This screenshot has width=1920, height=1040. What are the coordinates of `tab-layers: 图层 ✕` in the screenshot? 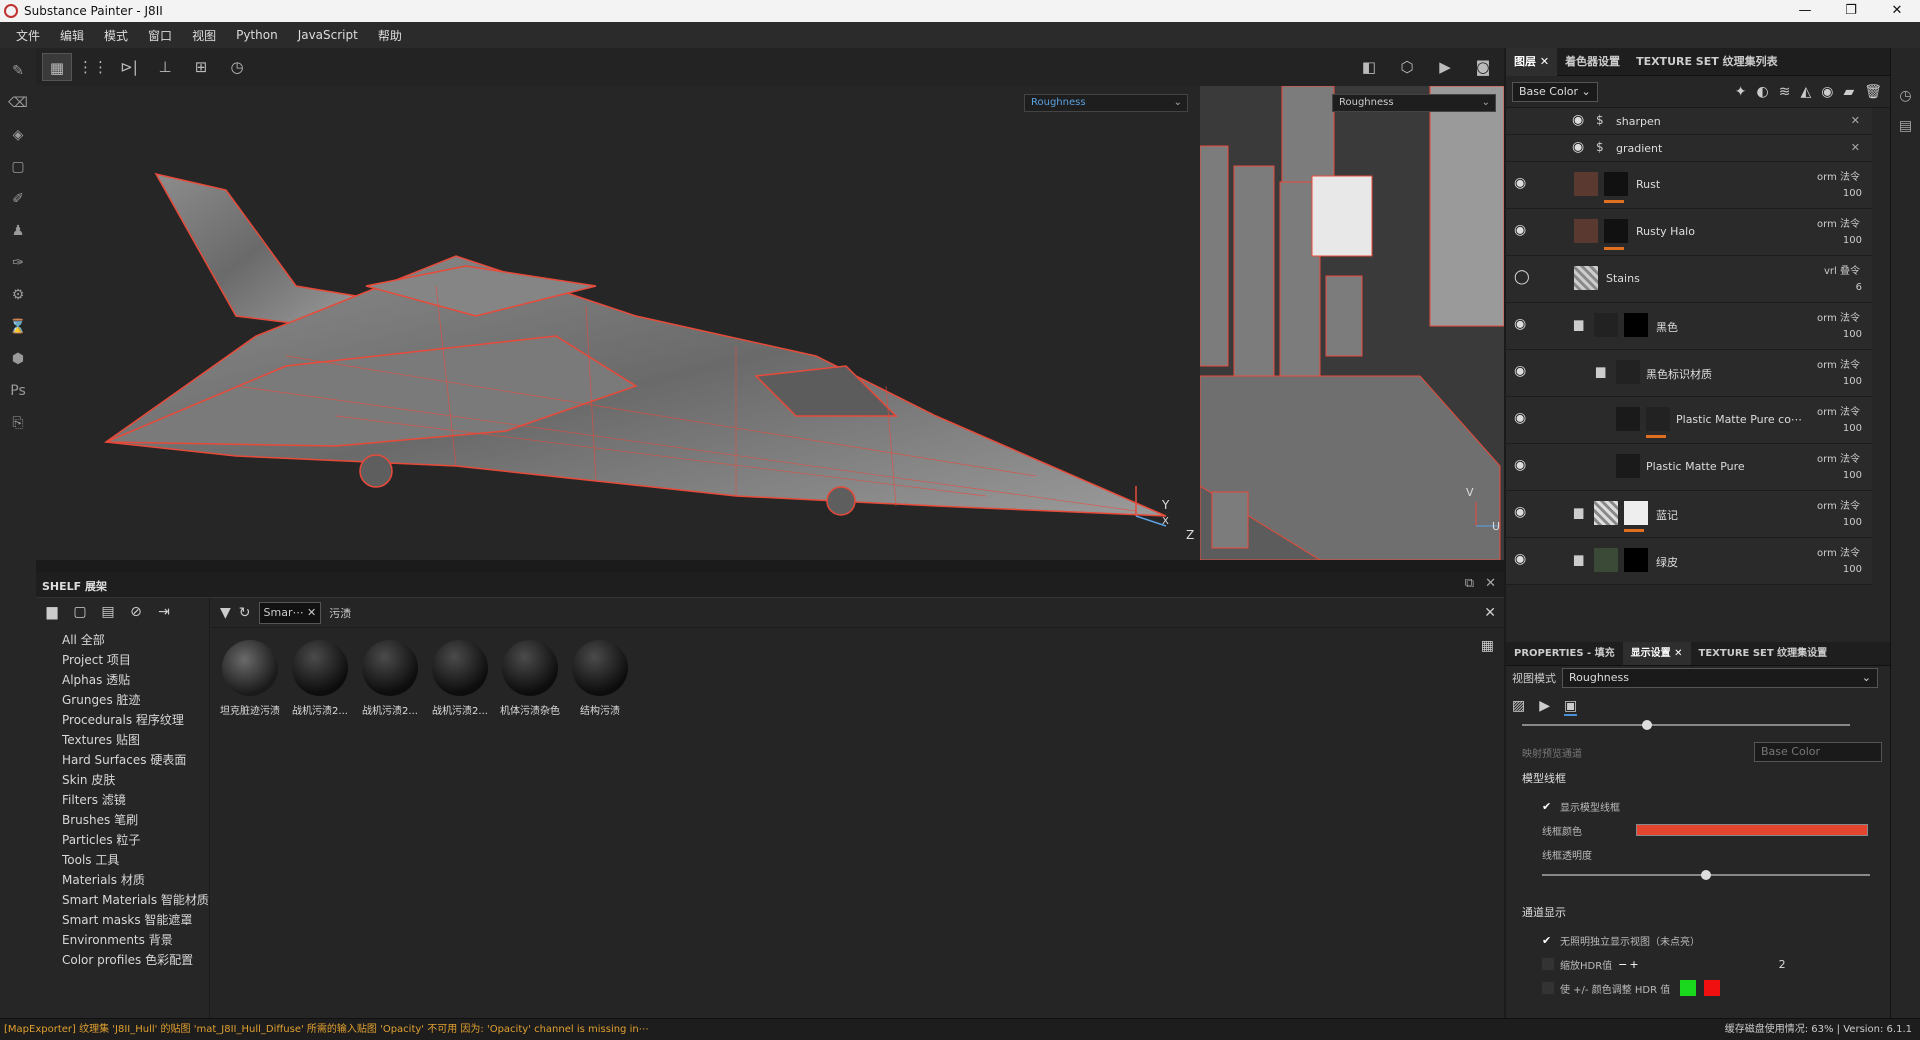 It's located at (1532, 61).